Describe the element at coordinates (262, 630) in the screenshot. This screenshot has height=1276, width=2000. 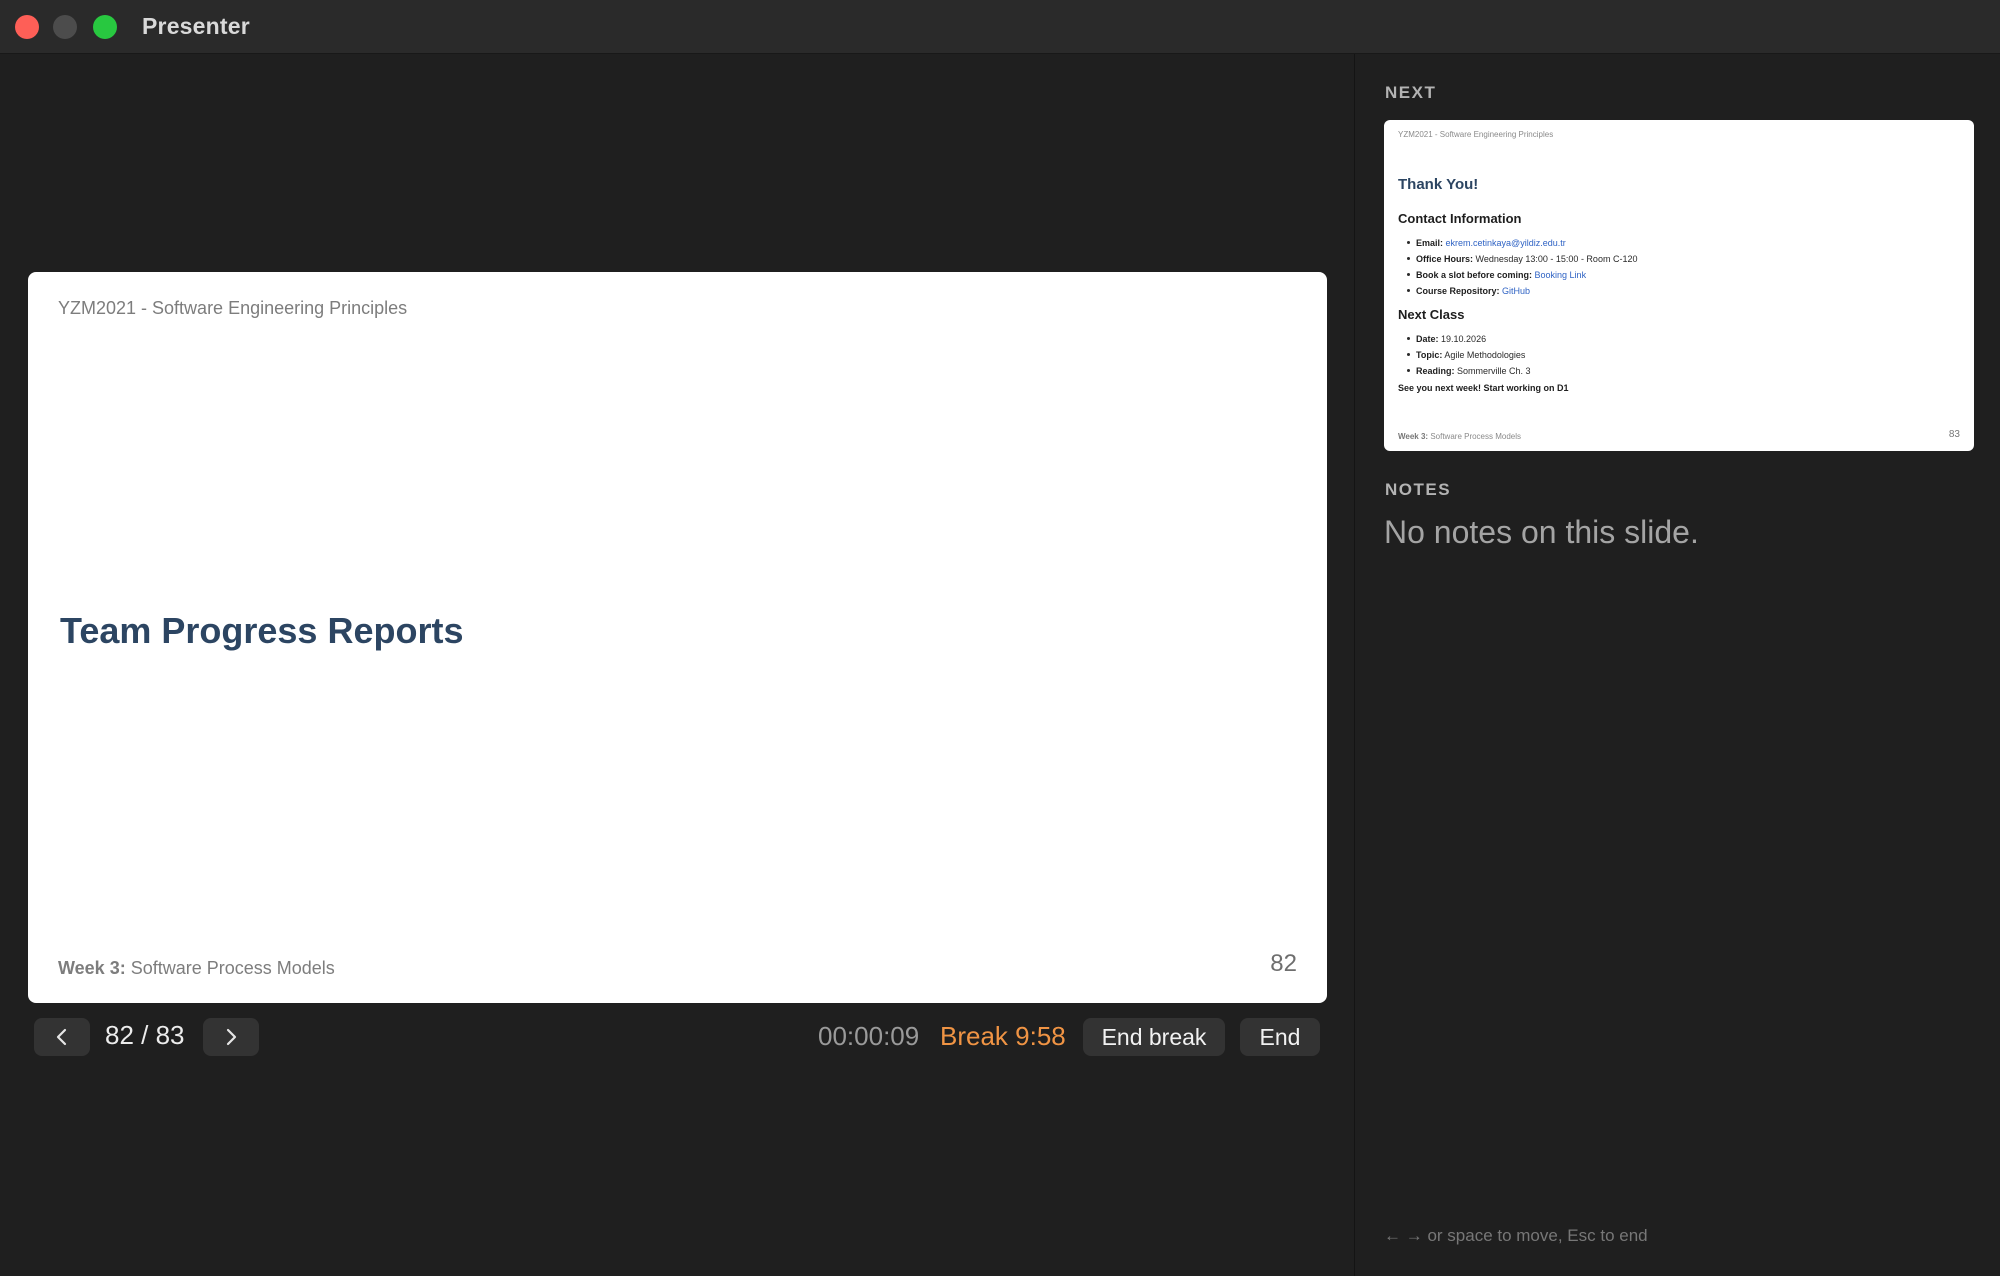
I see `slide-title: Team Progress Reports` at that location.